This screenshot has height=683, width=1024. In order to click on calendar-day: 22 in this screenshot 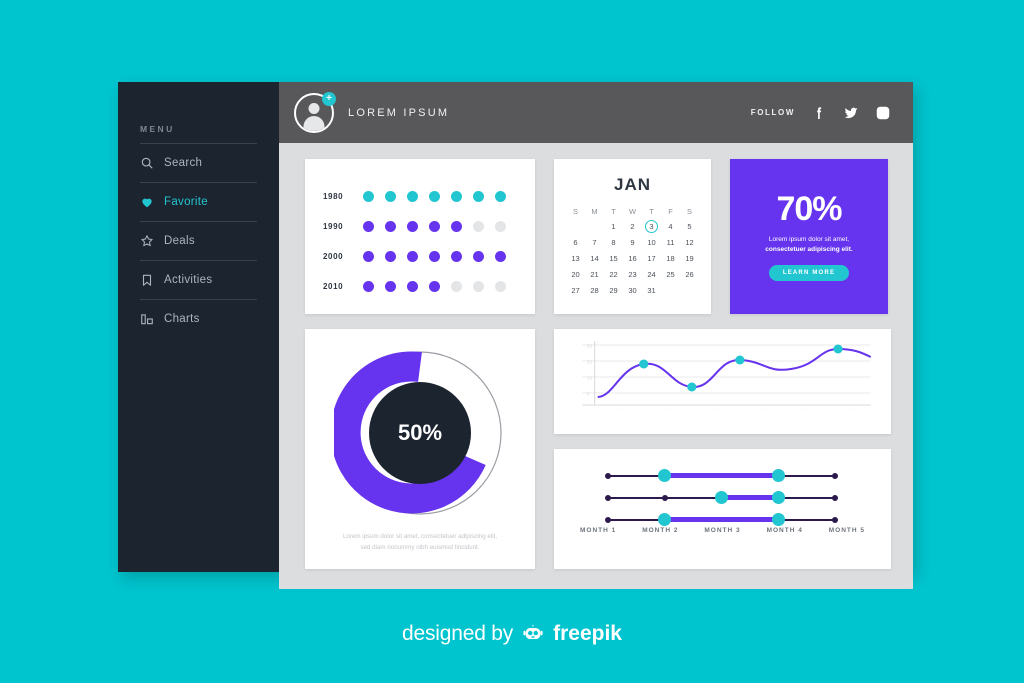, I will do `click(614, 275)`.